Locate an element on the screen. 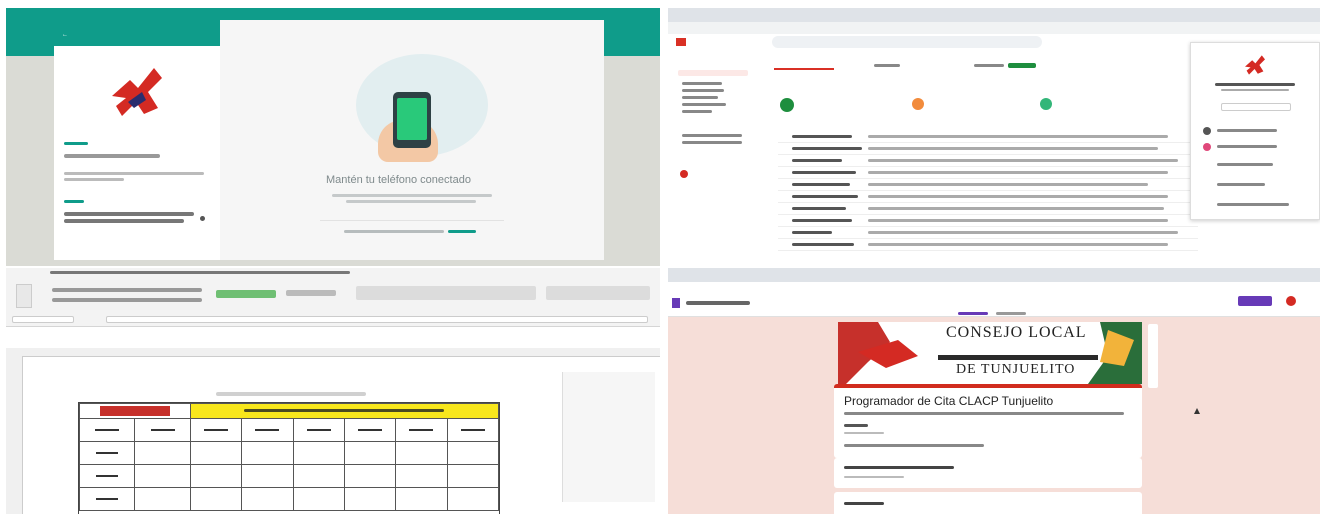 Image resolution: width=1322 pixels, height=516 pixels. table-title-cell is located at coordinates (344, 411).